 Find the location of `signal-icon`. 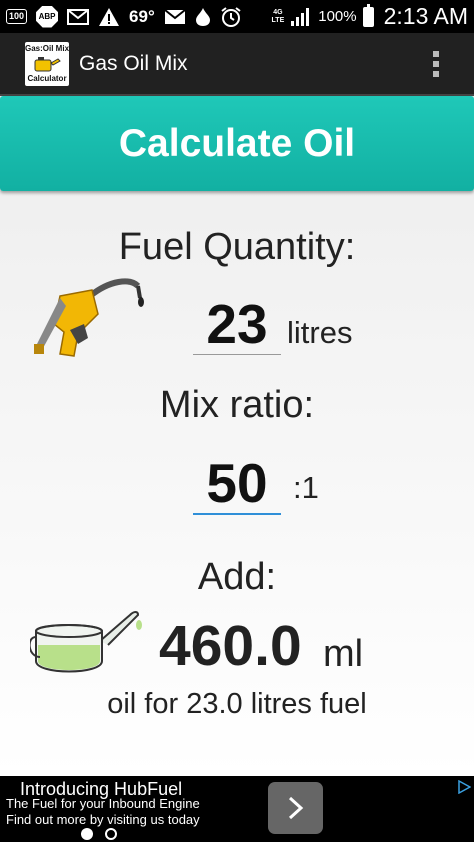

signal-icon is located at coordinates (300, 16).